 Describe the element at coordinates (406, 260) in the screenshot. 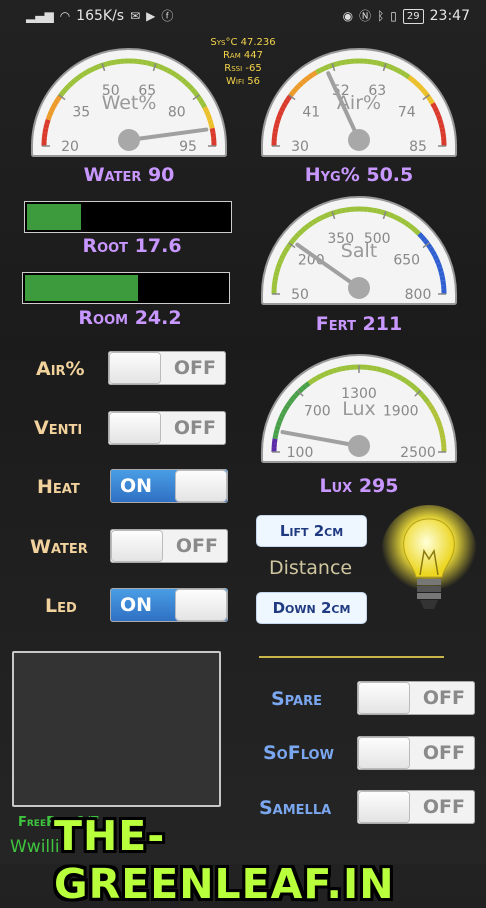

I see `gauge-tick-label: 650` at that location.